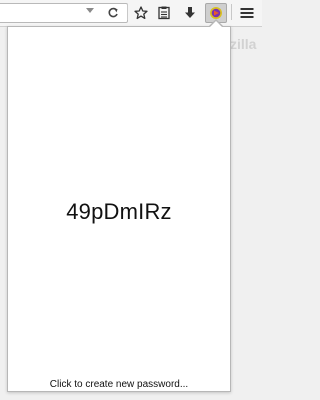 This screenshot has height=400, width=320. Describe the element at coordinates (216, 24) in the screenshot. I see `popup-arrow-fill` at that location.